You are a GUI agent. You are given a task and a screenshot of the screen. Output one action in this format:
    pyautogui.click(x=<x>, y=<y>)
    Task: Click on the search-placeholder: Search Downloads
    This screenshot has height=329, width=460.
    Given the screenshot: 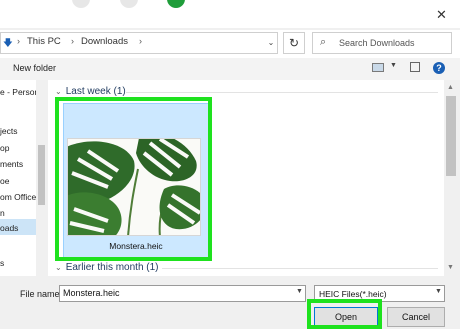 What is the action you would take?
    pyautogui.click(x=377, y=43)
    